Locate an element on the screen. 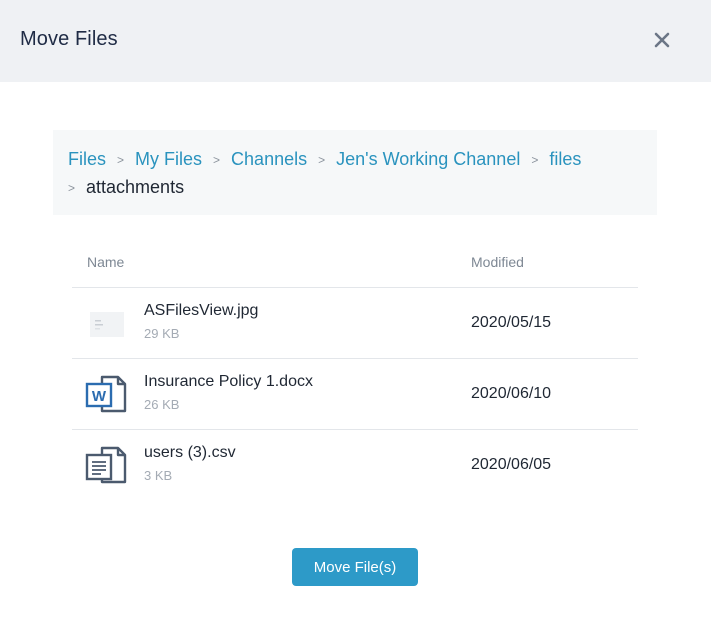 Image resolution: width=711 pixels, height=629 pixels. breadcrumb-item-files-folder: files is located at coordinates (565, 159).